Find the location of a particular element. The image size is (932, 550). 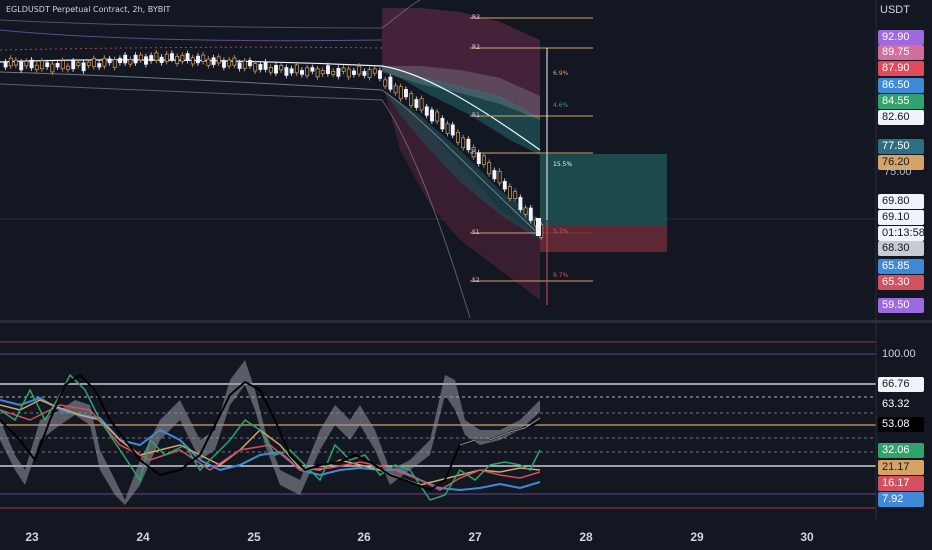

price-tag: 92.90 is located at coordinates (901, 37).